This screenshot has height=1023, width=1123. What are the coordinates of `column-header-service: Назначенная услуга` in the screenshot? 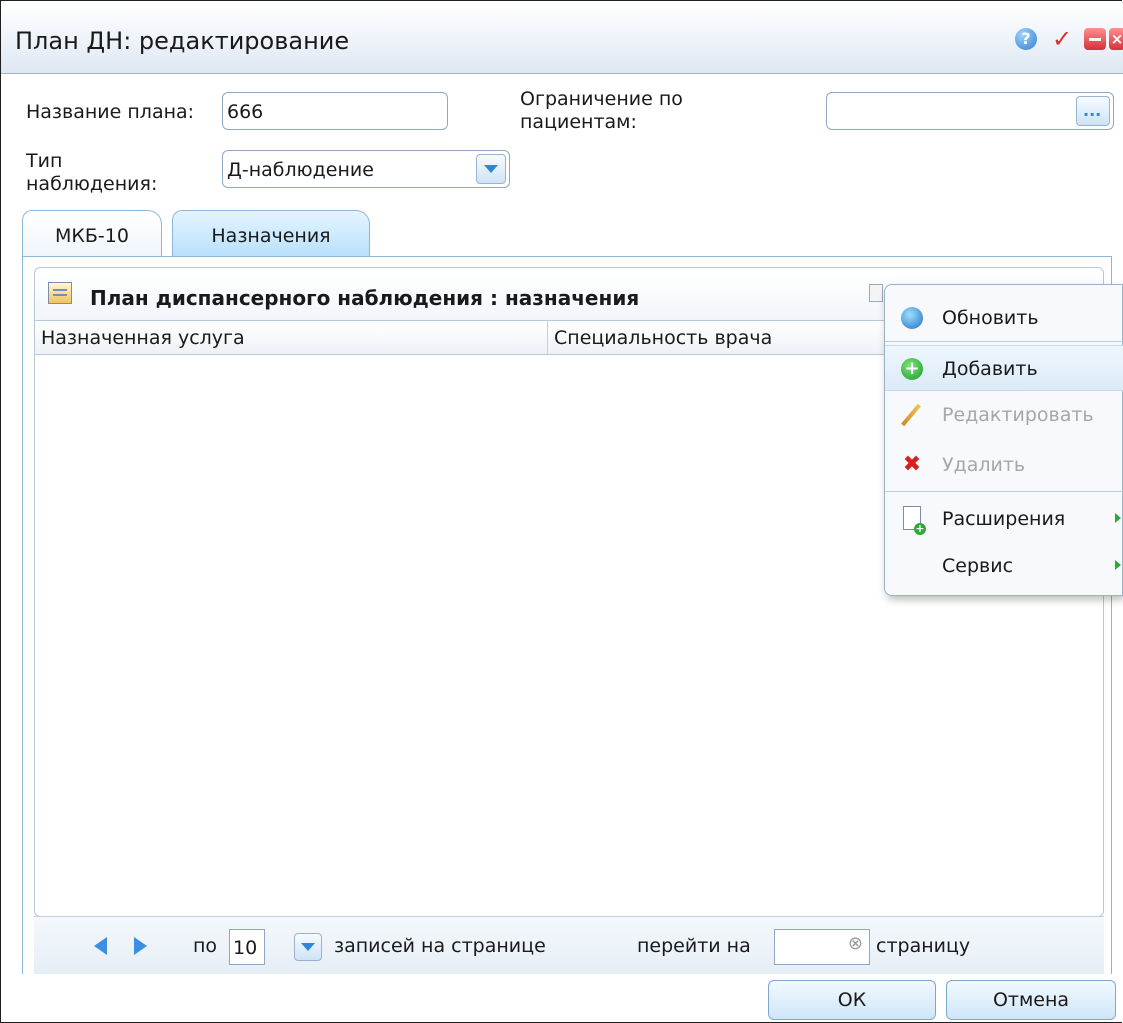 It's located at (291, 337).